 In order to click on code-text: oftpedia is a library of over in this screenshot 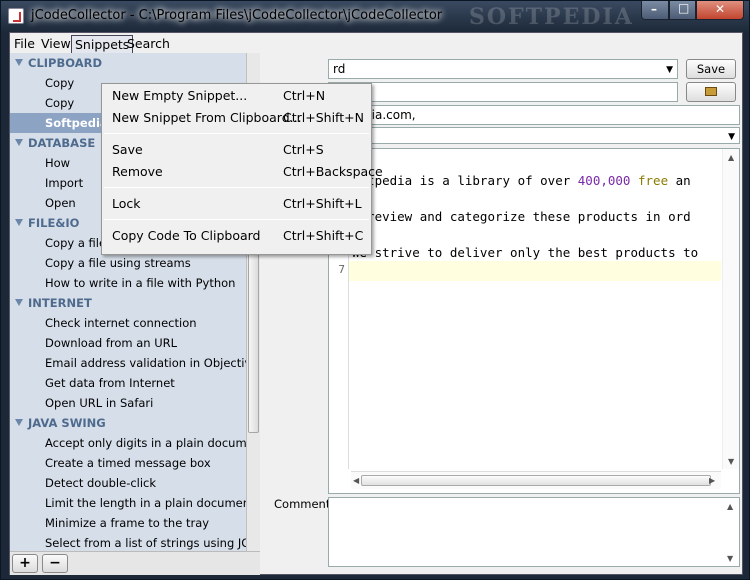, I will do `click(465, 180)`.